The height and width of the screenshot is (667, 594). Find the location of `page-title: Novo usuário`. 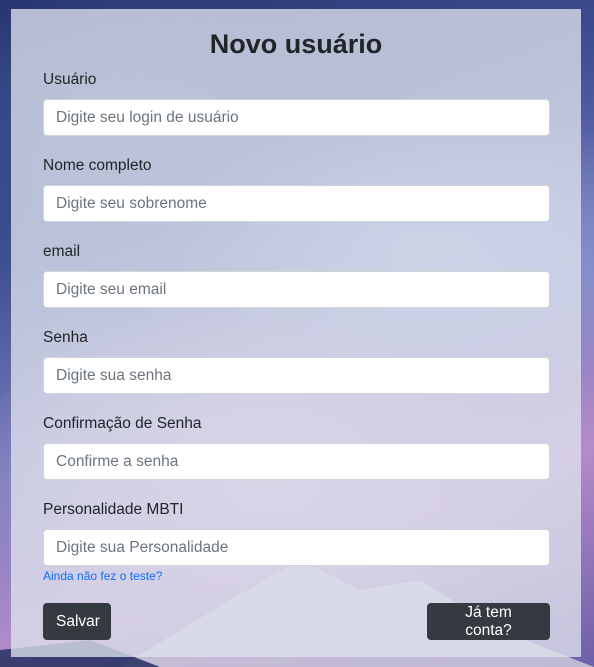

page-title: Novo usuário is located at coordinates (296, 44).